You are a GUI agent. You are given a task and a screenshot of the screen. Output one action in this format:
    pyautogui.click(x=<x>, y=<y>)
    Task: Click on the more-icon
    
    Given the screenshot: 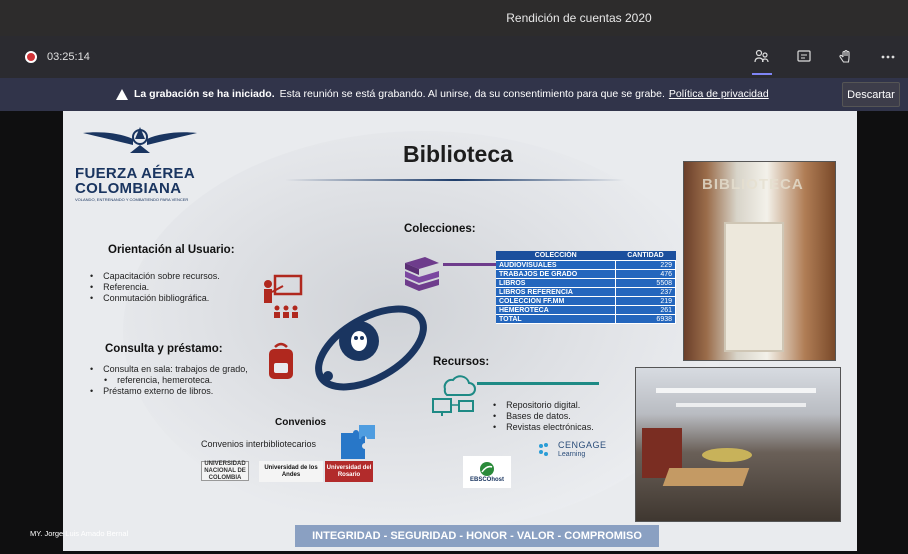 What is the action you would take?
    pyautogui.click(x=888, y=57)
    